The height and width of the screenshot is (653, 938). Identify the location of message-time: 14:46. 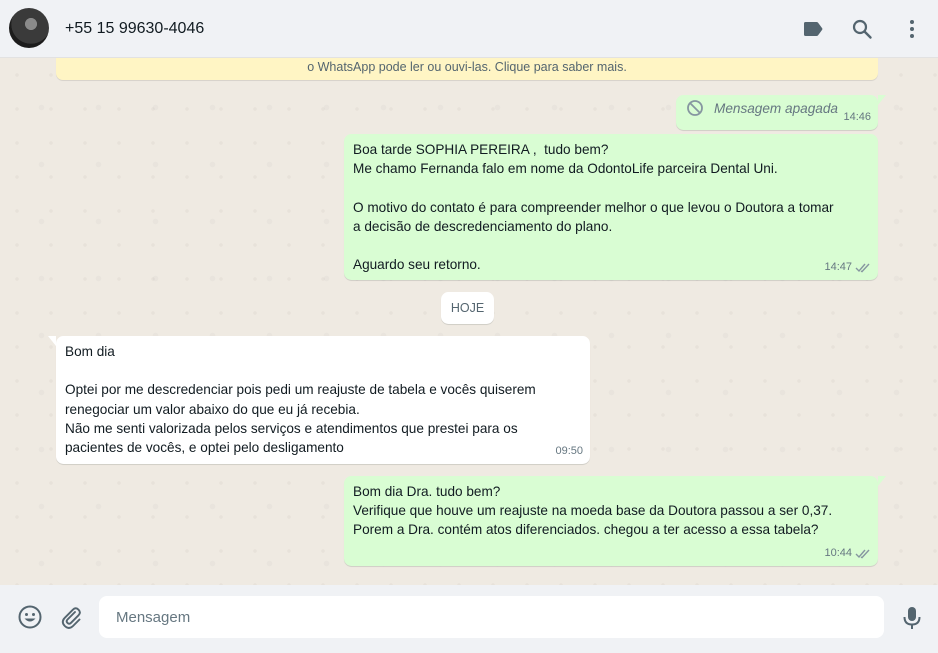
(857, 117).